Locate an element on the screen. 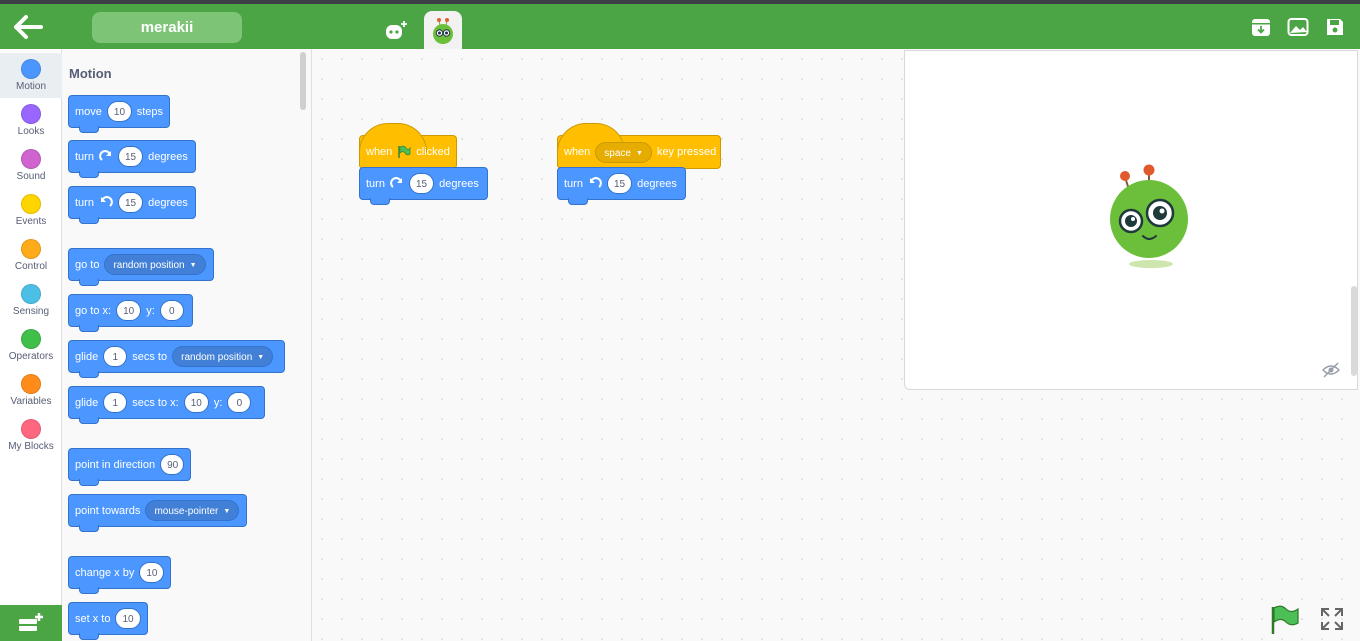 The image size is (1360, 641). backdrop-icon is located at coordinates (1298, 27).